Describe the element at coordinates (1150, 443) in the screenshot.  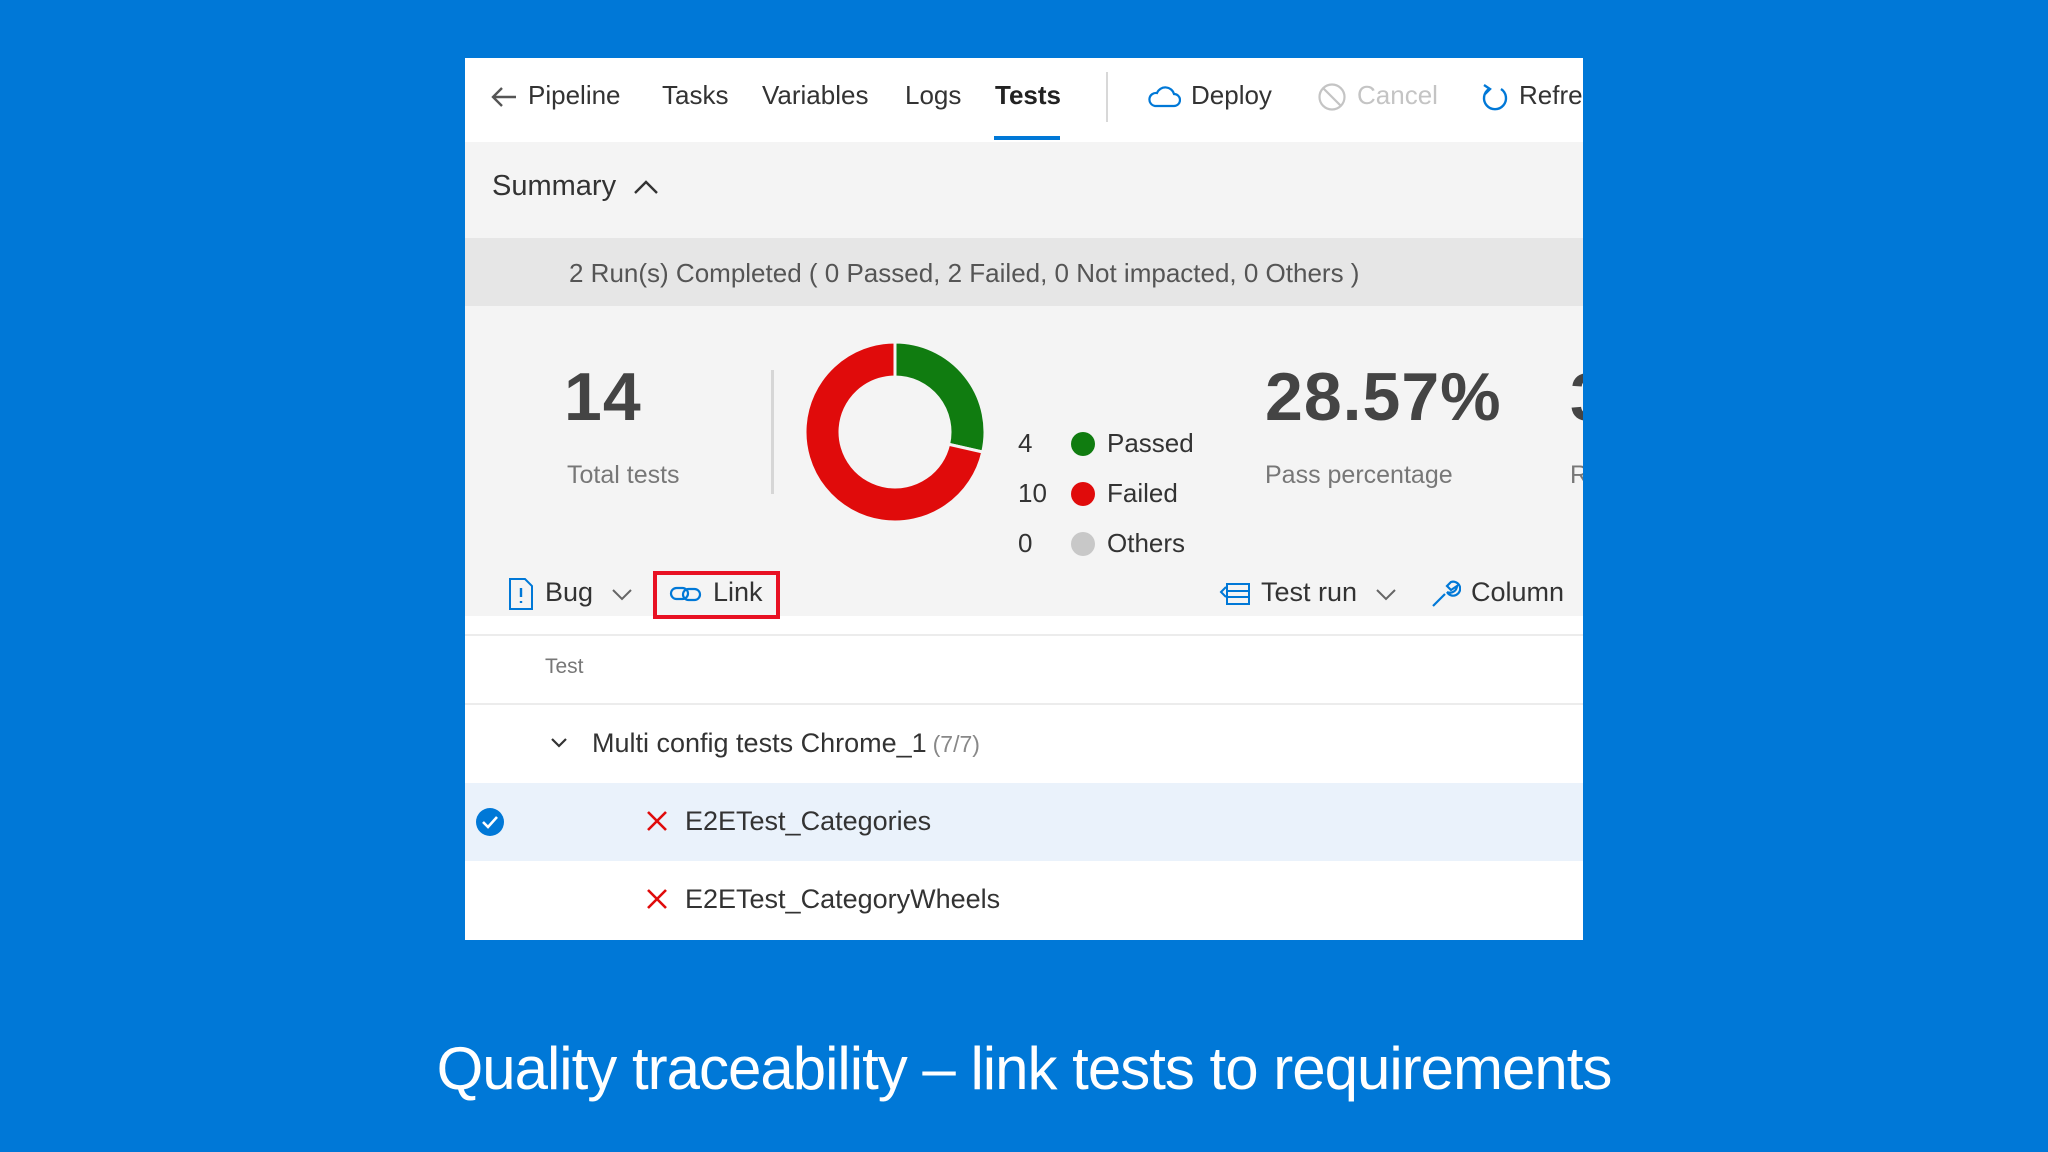
I see `legend-label: Passed` at that location.